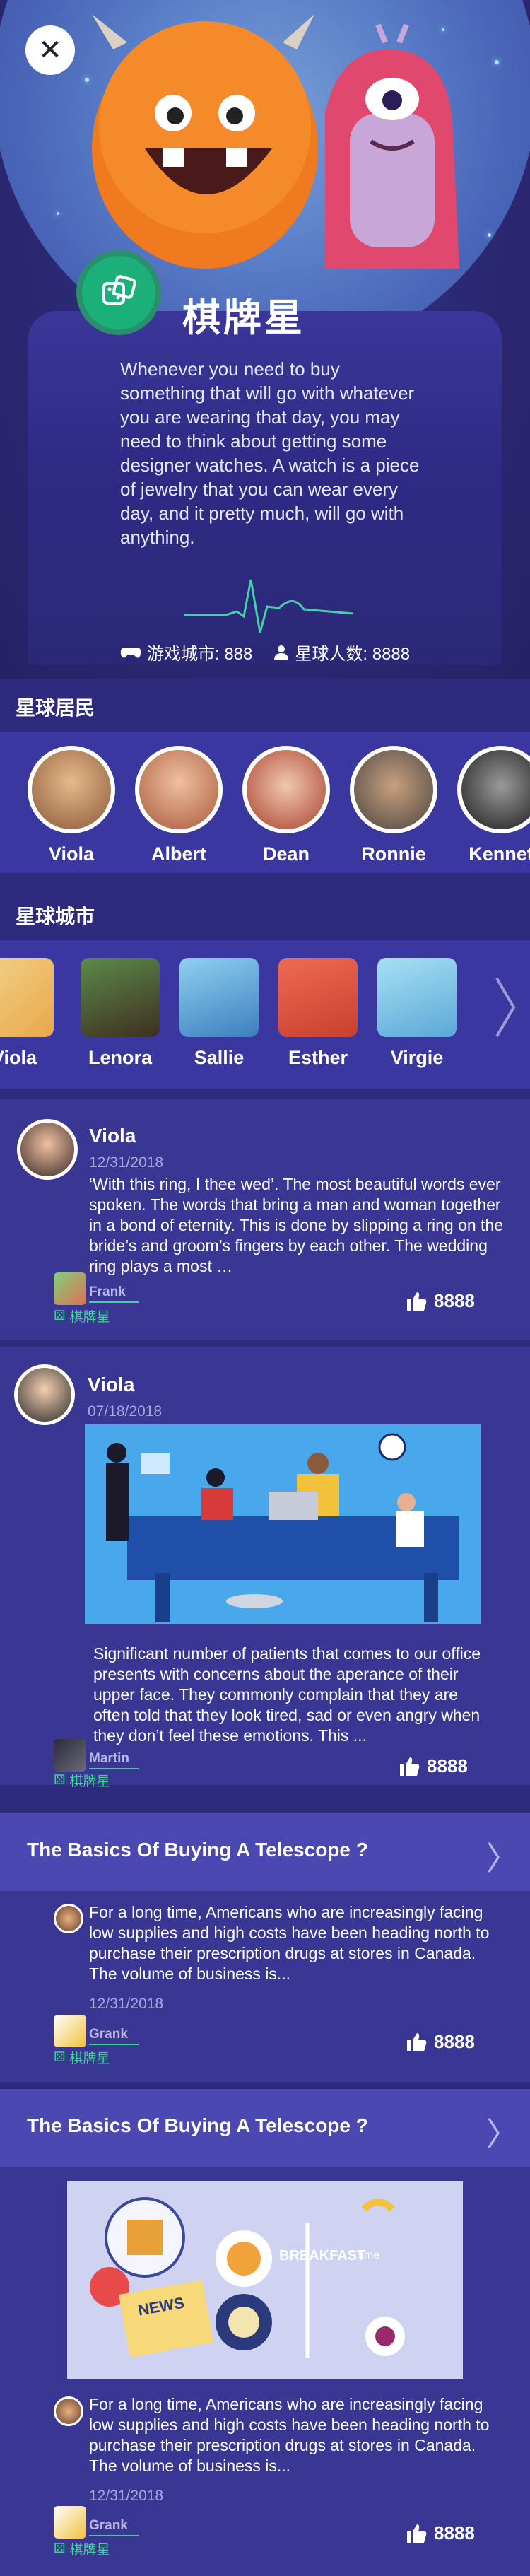 This screenshot has height=2576, width=530. What do you see at coordinates (281, 653) in the screenshot?
I see `person-icon` at bounding box center [281, 653].